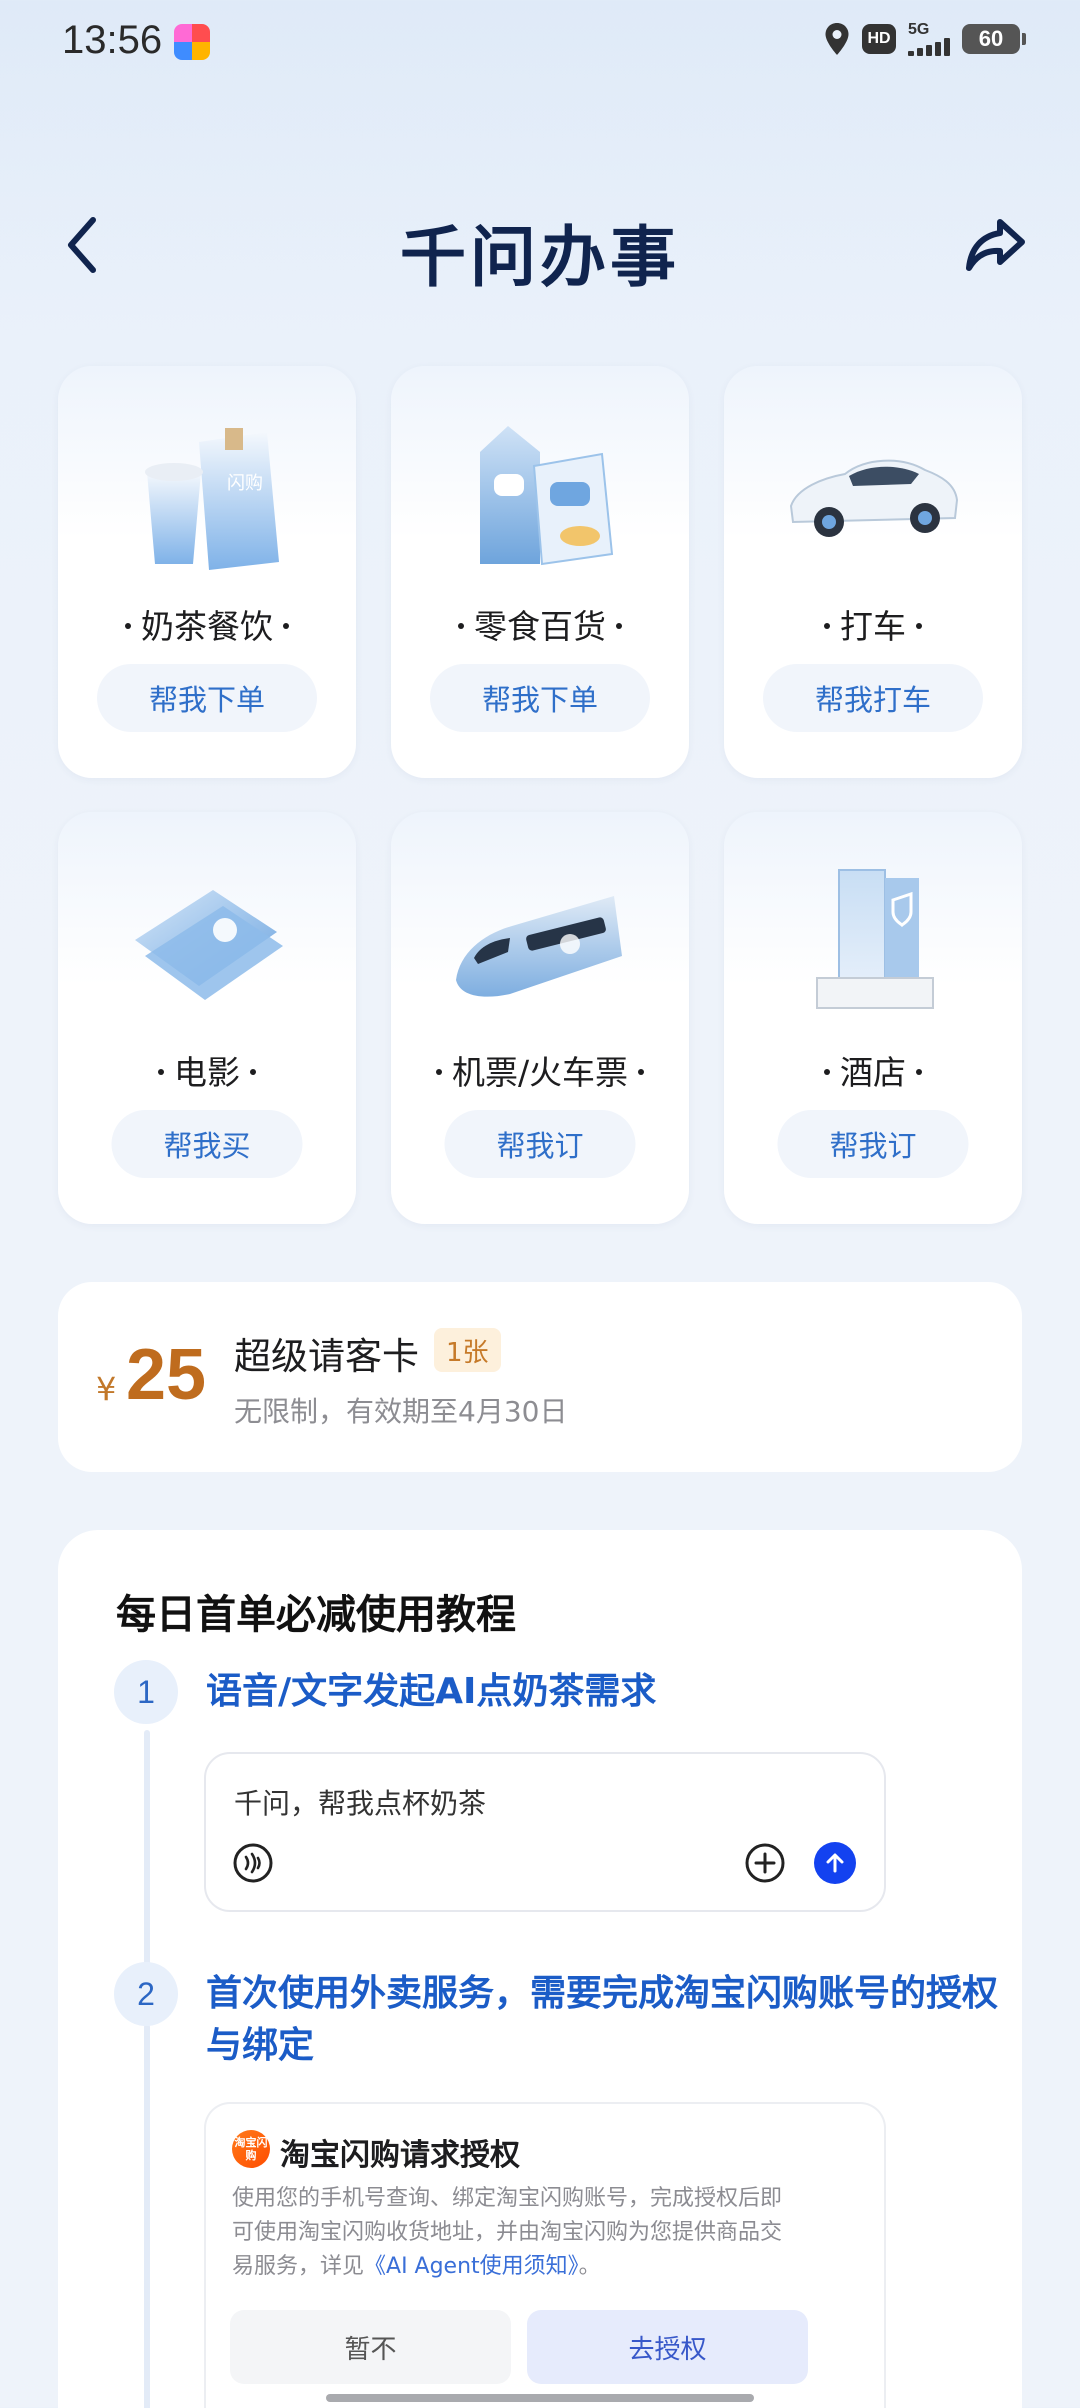 This screenshot has width=1080, height=2408. I want to click on share-arrow-icon, so click(995, 245).